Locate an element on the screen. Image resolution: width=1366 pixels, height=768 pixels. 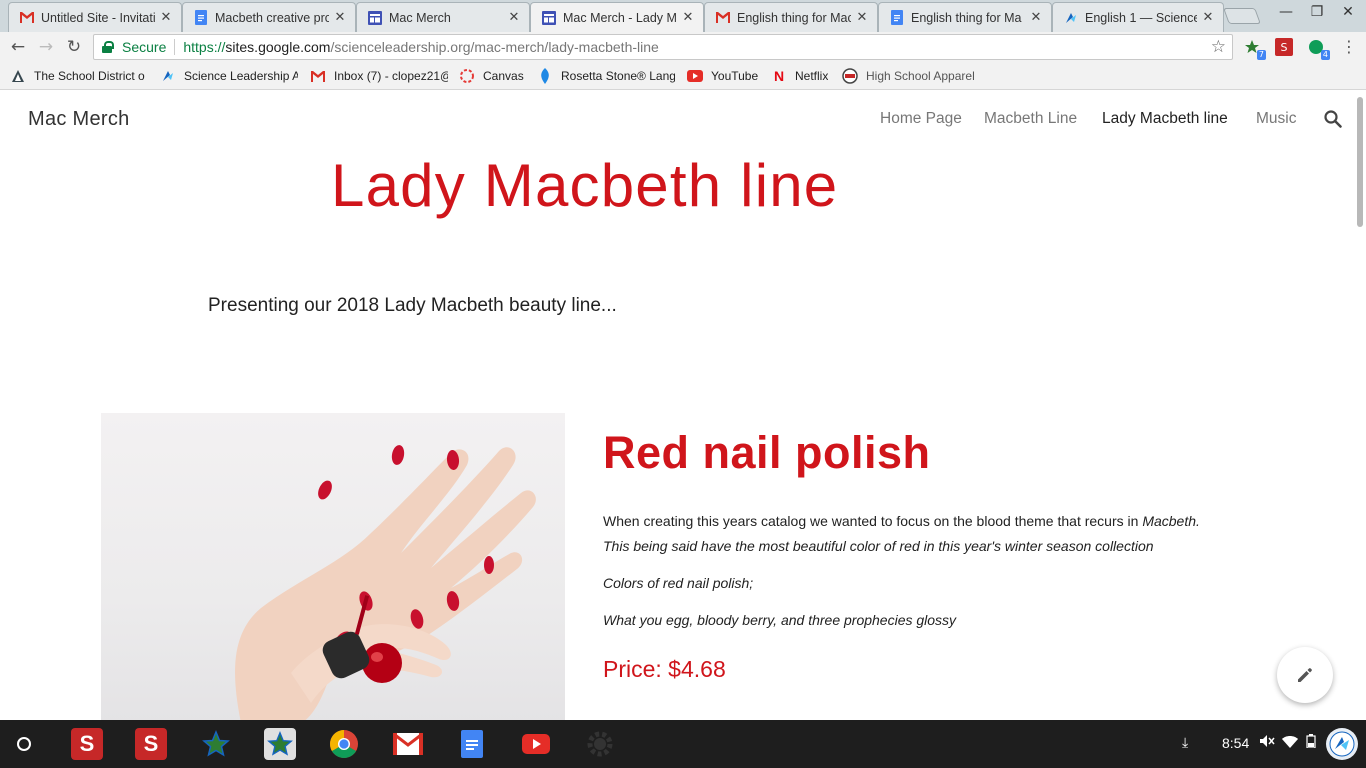
clock: 8:54 is located at coordinates (1235, 743).